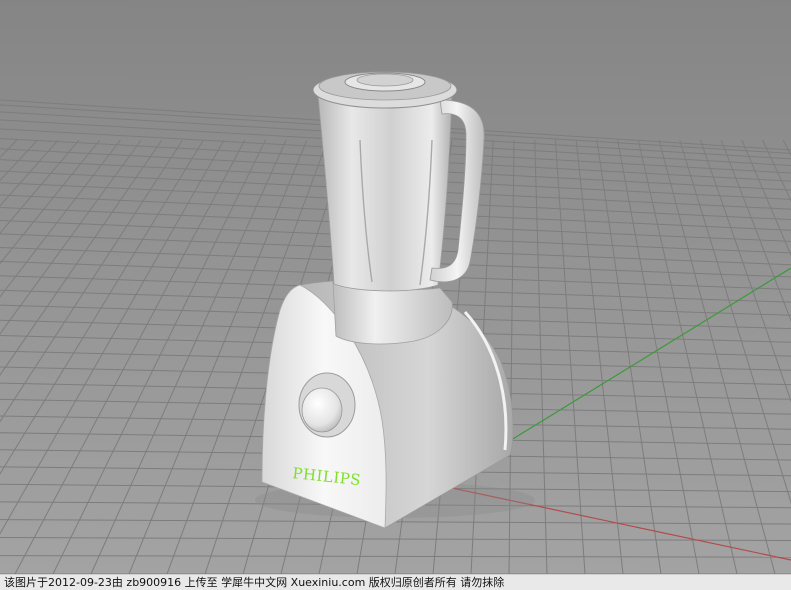 The height and width of the screenshot is (590, 791). I want to click on lid-cap-center, so click(385, 80).